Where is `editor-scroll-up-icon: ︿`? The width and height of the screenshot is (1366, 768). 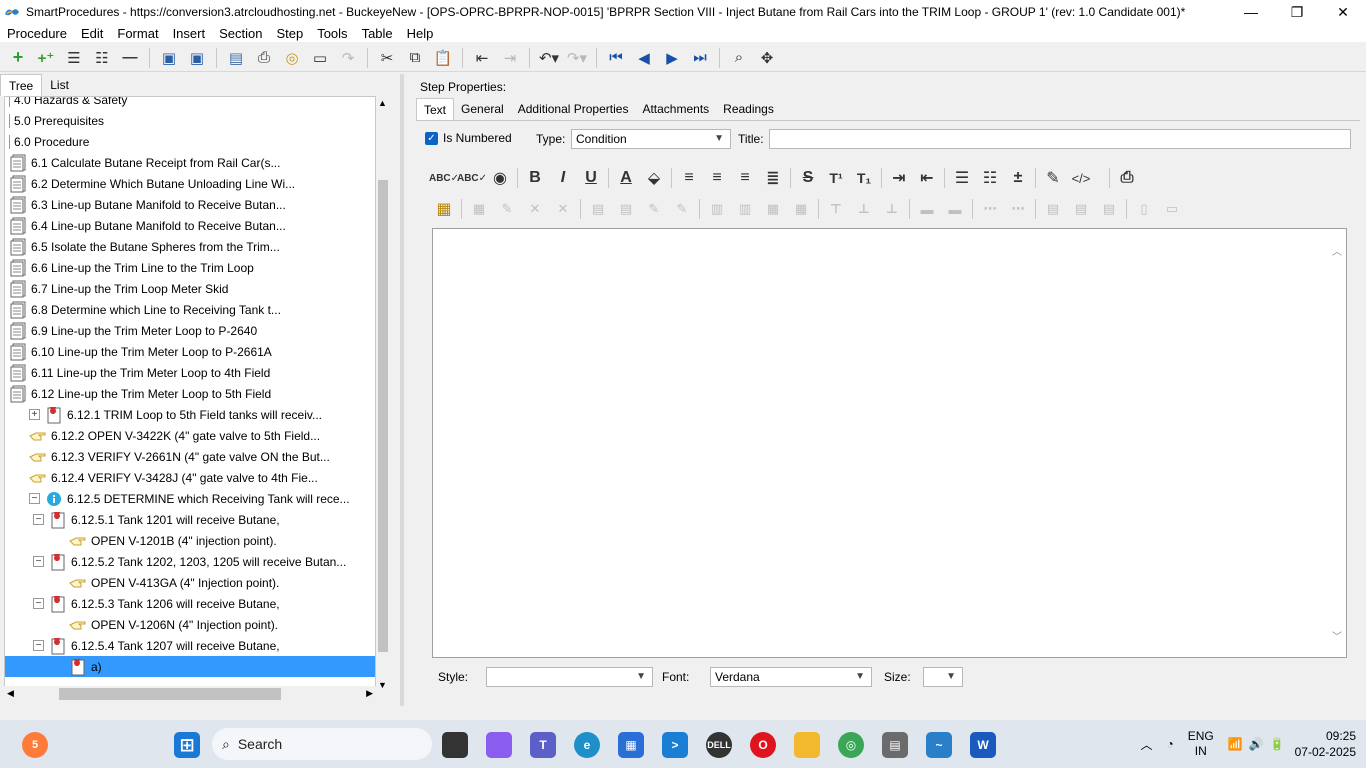
editor-scroll-up-icon: ︿ is located at coordinates (1337, 250).